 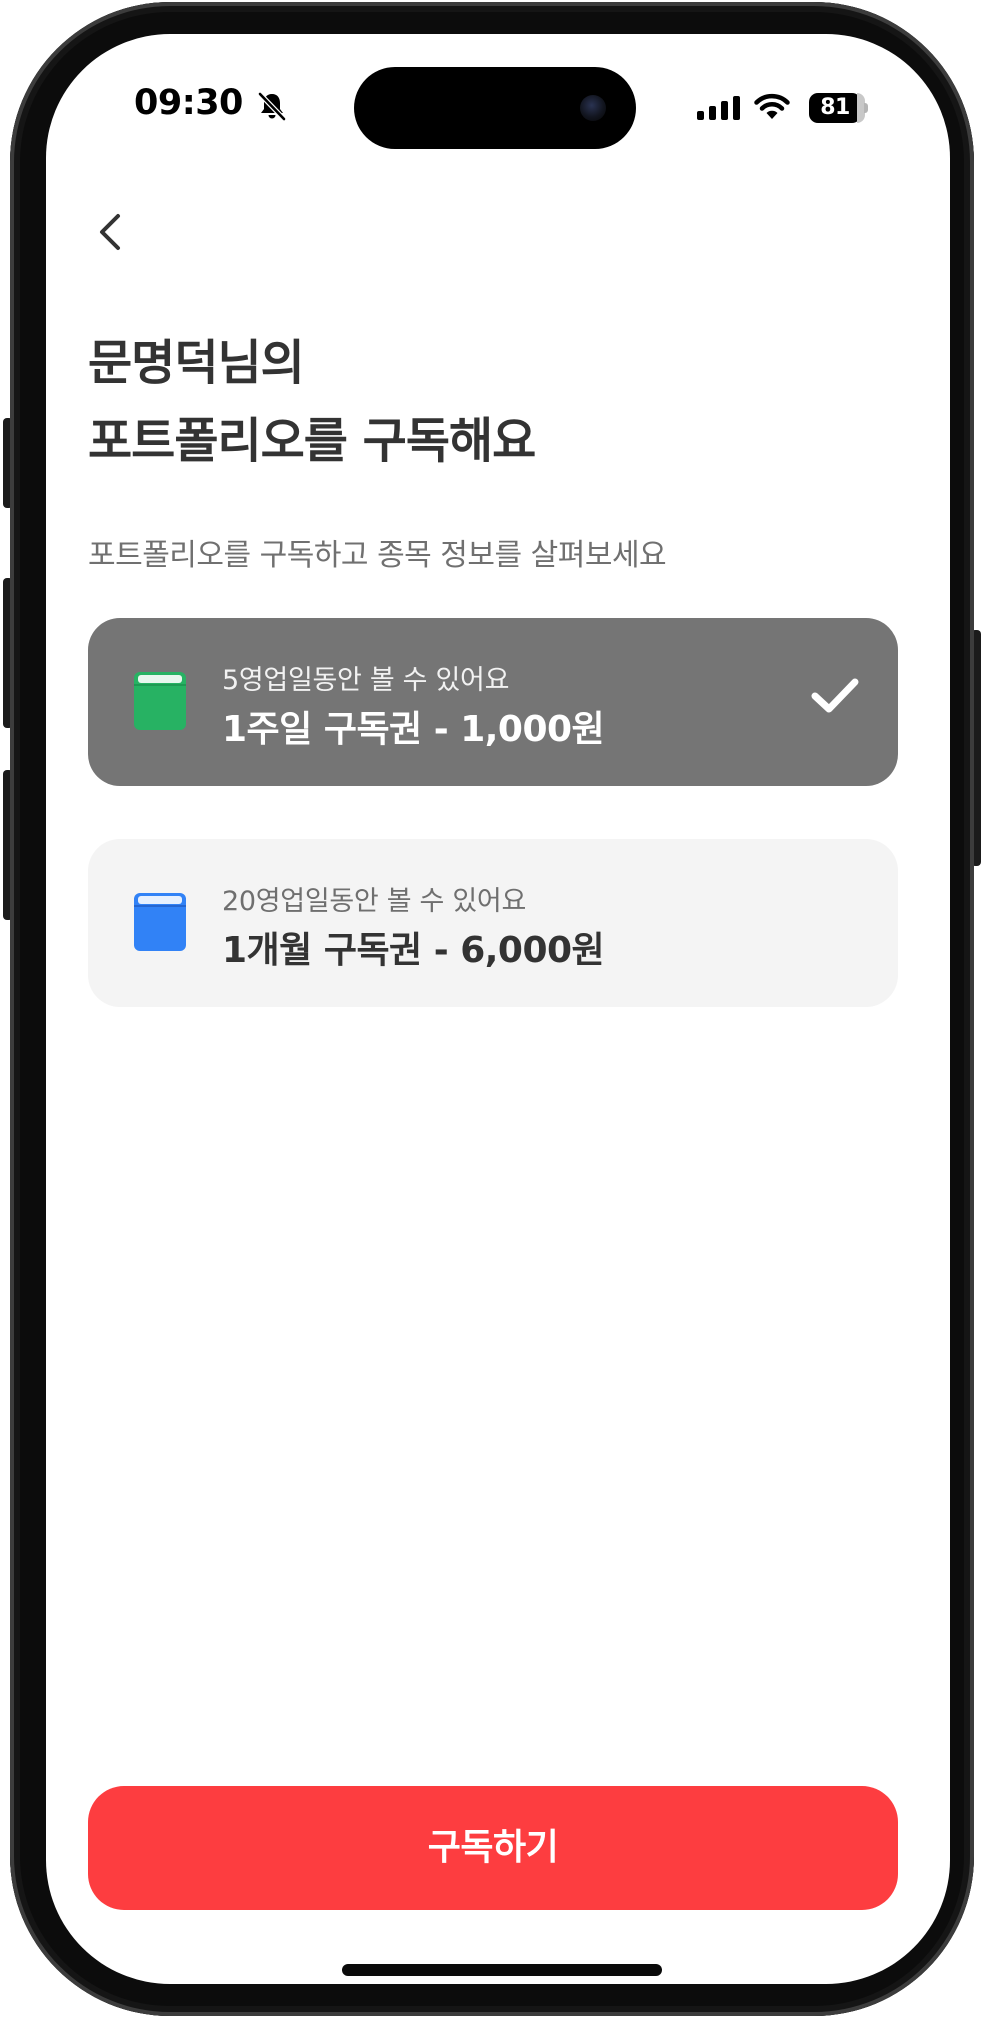 I want to click on battery-icon: 81, so click(x=838, y=108).